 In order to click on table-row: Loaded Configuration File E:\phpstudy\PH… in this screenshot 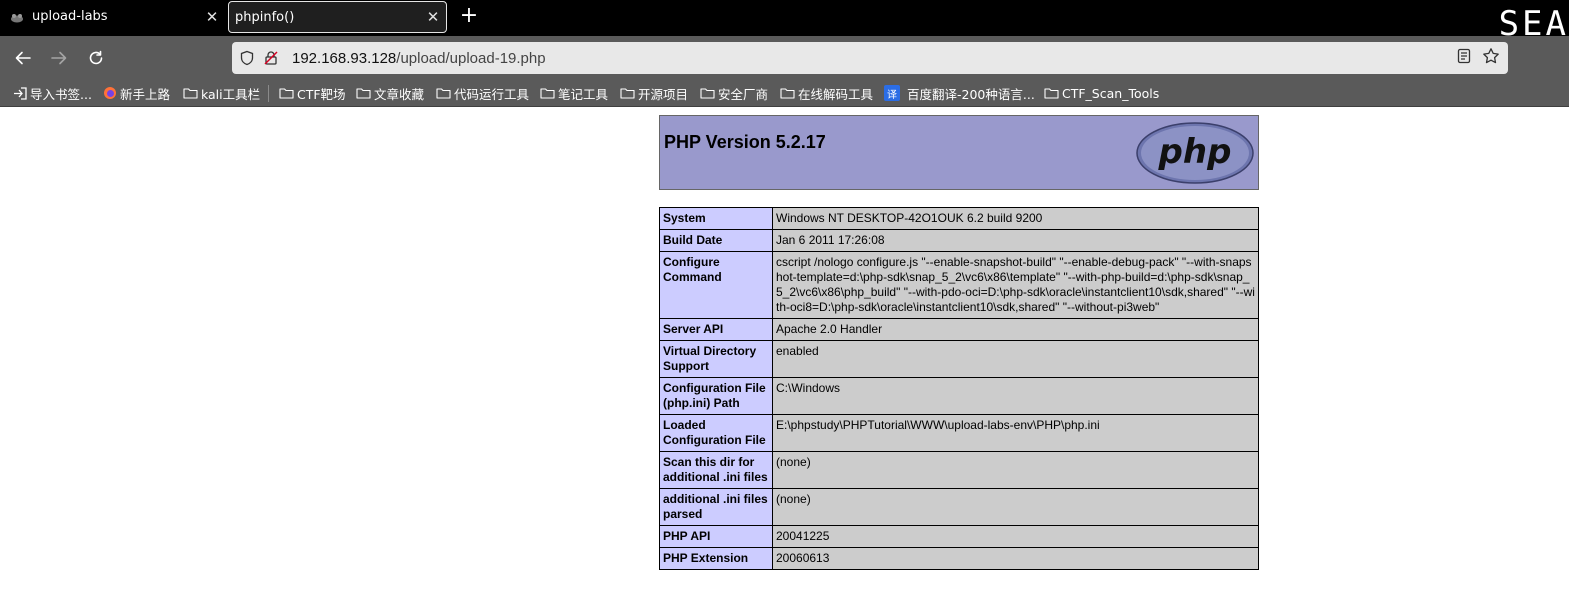, I will do `click(959, 433)`.